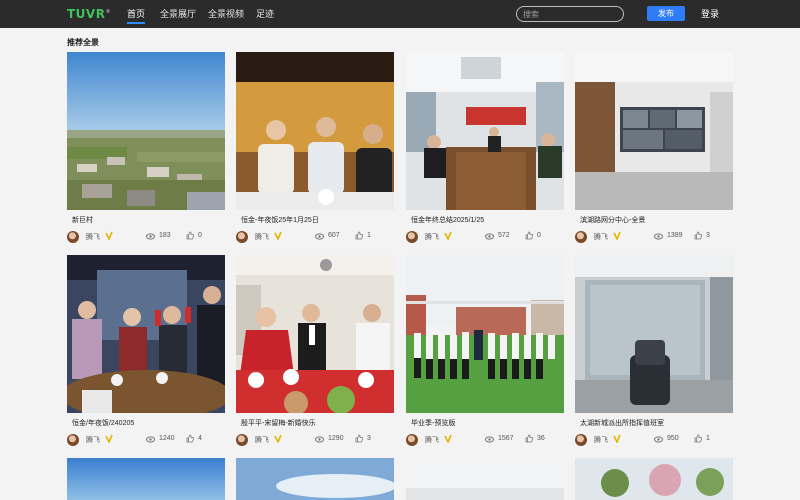  Describe the element at coordinates (167, 438) in the screenshot. I see `view-count: 1240` at that location.